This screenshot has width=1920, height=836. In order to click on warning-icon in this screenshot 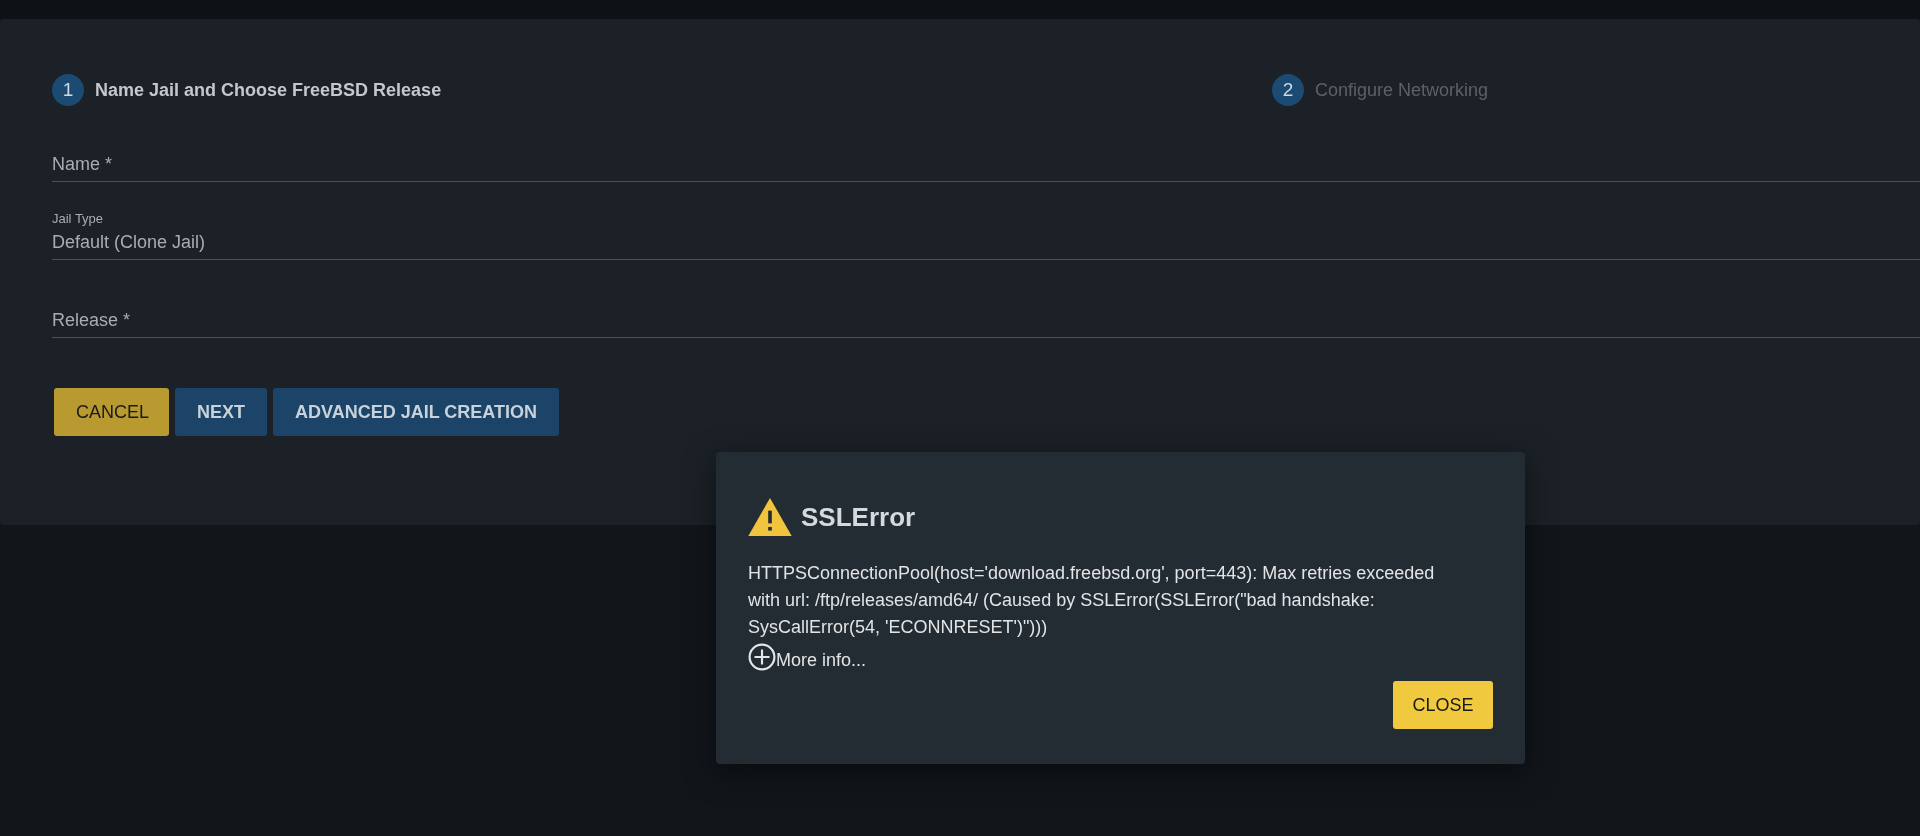, I will do `click(770, 517)`.